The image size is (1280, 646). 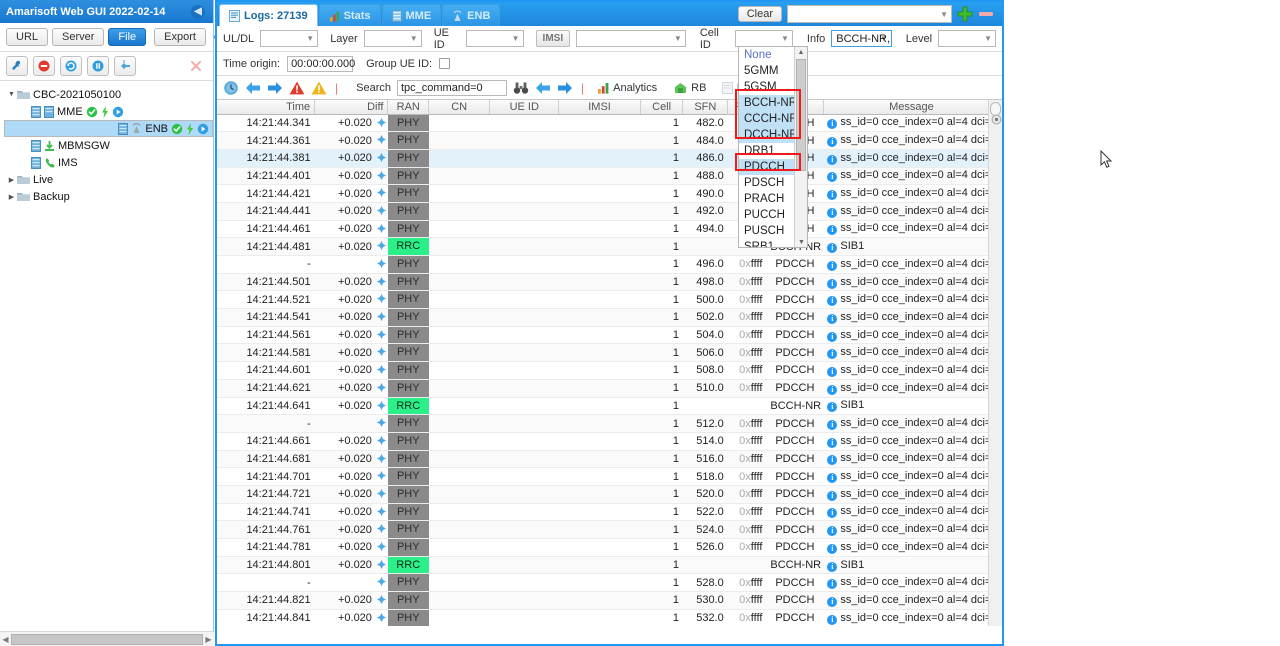 What do you see at coordinates (553, 38) in the screenshot?
I see `imsi-button: IMSI` at bounding box center [553, 38].